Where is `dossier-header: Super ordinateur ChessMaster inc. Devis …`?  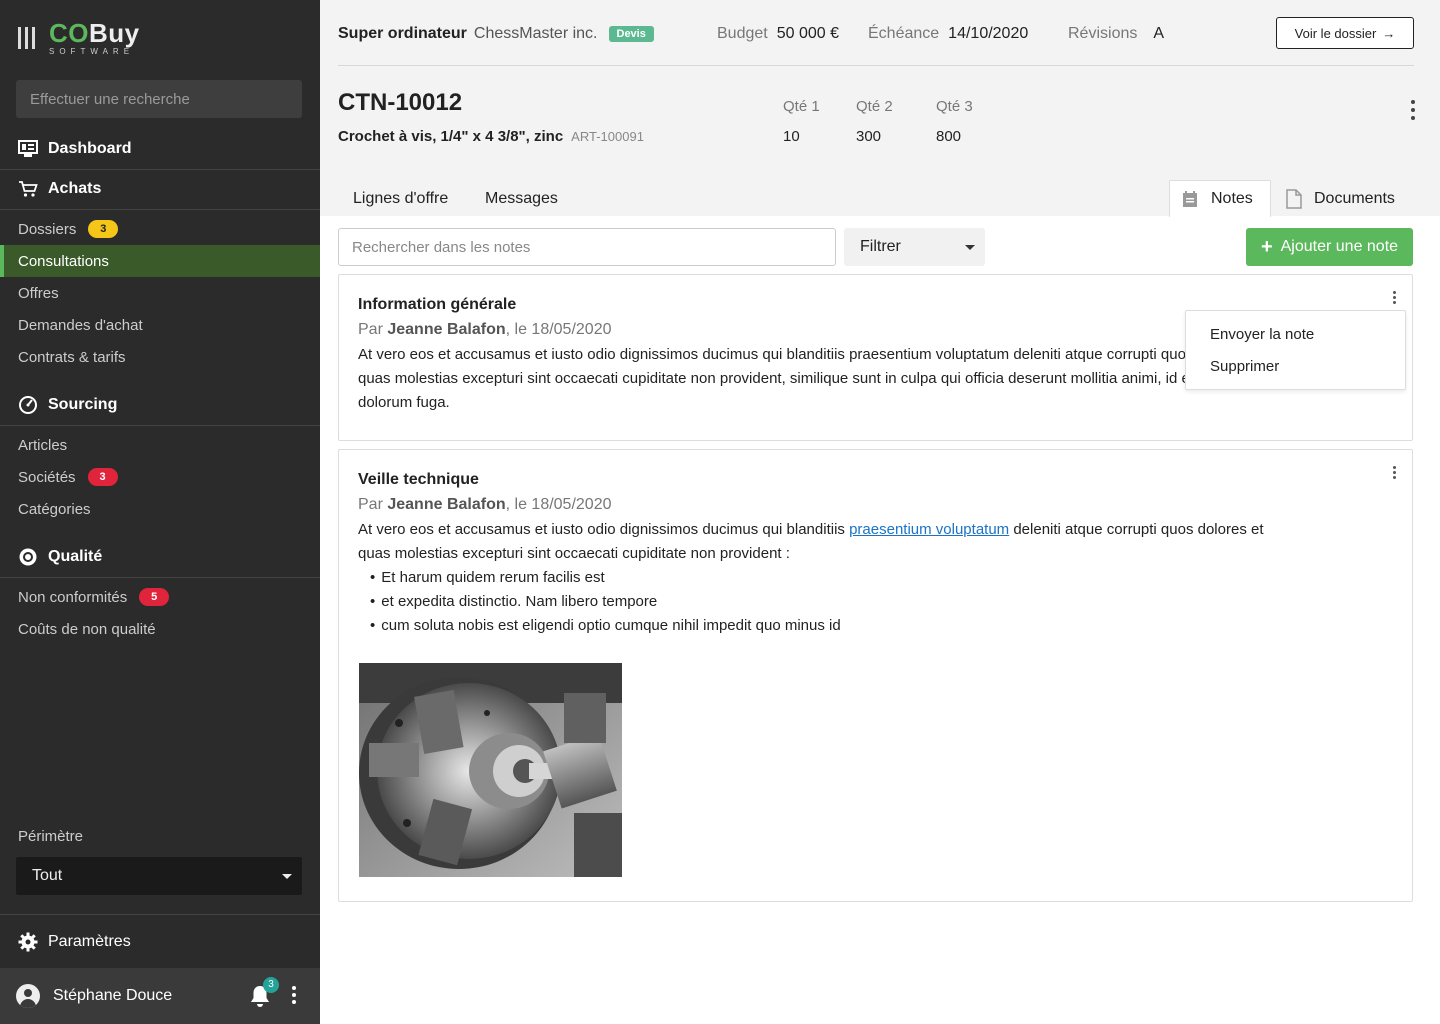 dossier-header: Super ordinateur ChessMaster inc. Devis … is located at coordinates (876, 41).